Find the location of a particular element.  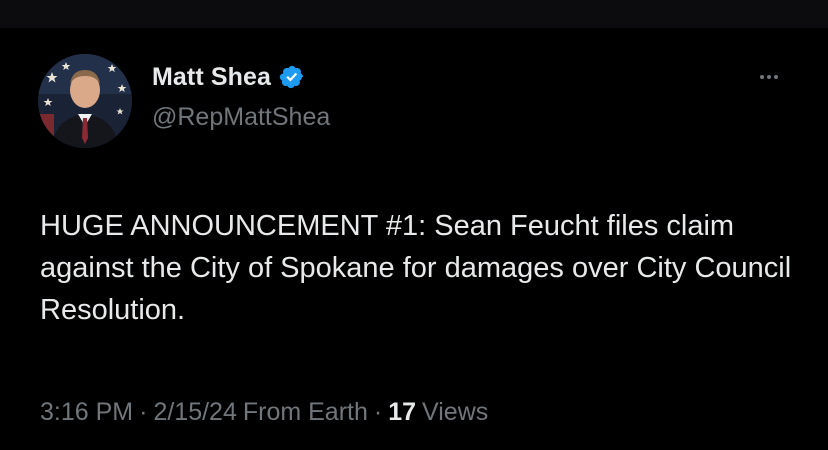

tweet-time: 3:16 PM is located at coordinates (86, 412).